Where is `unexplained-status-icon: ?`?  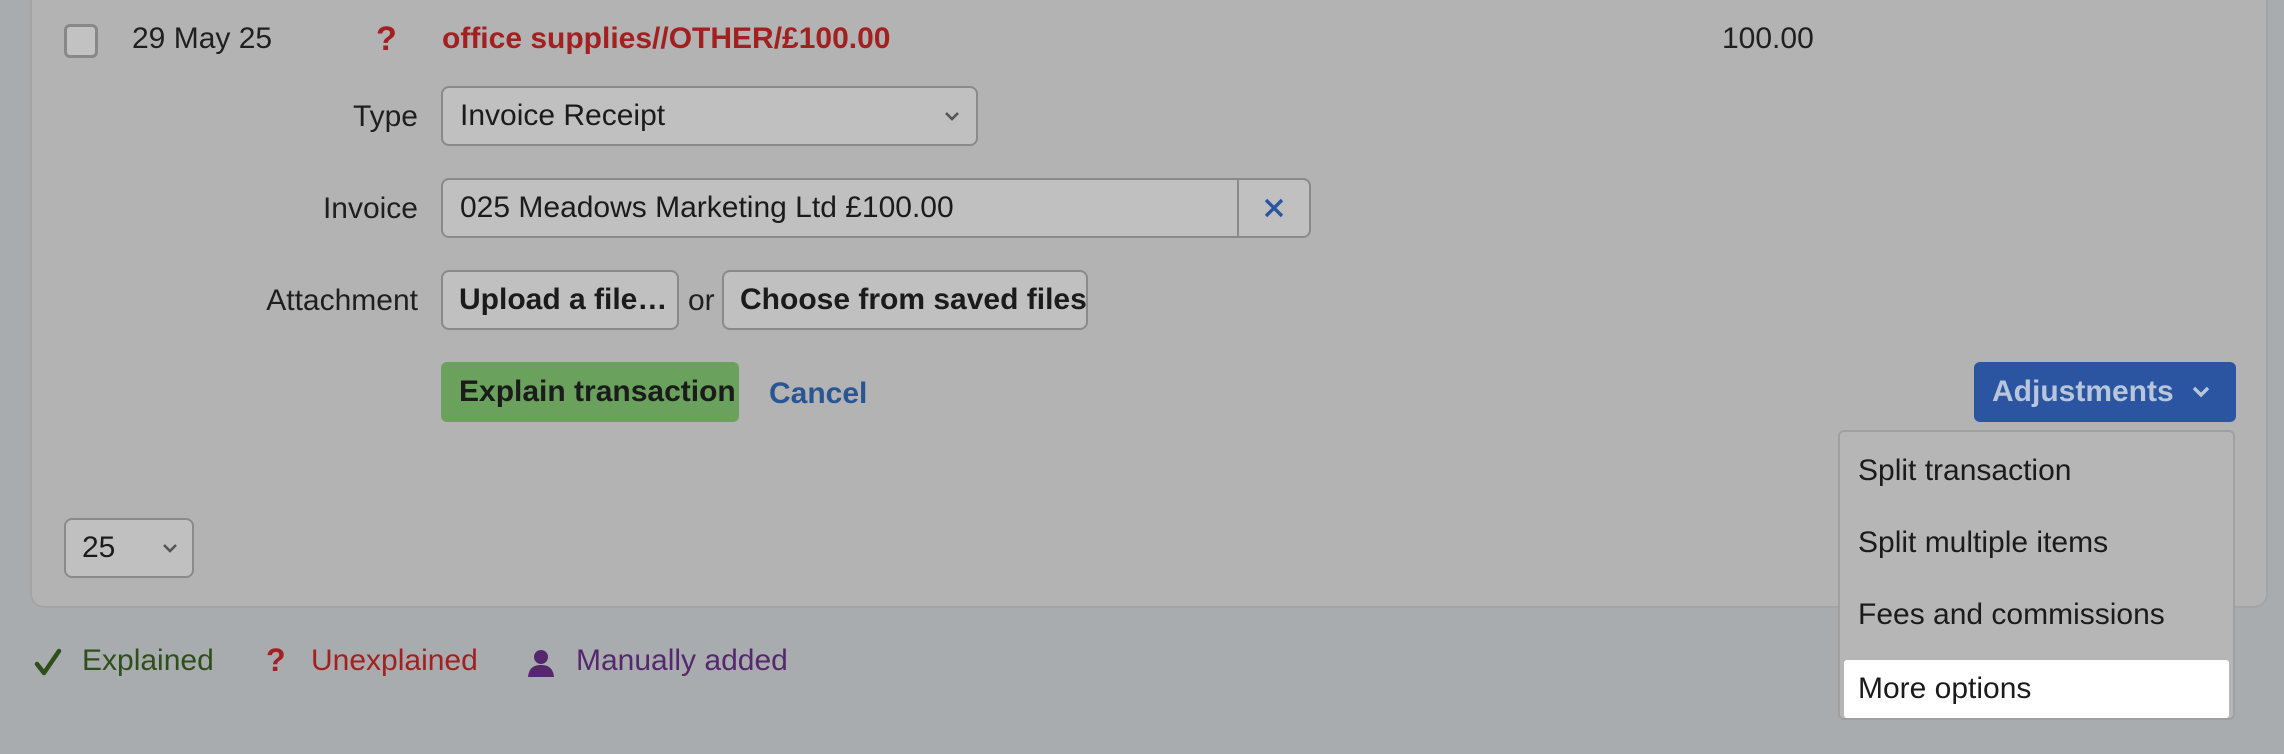 unexplained-status-icon: ? is located at coordinates (386, 39).